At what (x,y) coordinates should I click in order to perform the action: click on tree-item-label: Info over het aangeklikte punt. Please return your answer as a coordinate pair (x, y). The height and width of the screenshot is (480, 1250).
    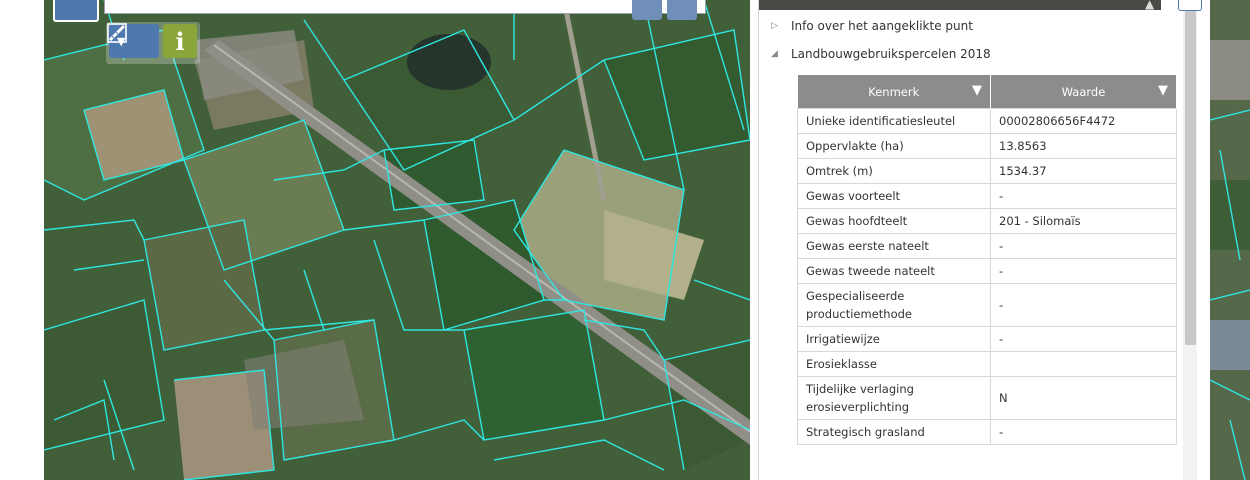
    Looking at the image, I should click on (882, 26).